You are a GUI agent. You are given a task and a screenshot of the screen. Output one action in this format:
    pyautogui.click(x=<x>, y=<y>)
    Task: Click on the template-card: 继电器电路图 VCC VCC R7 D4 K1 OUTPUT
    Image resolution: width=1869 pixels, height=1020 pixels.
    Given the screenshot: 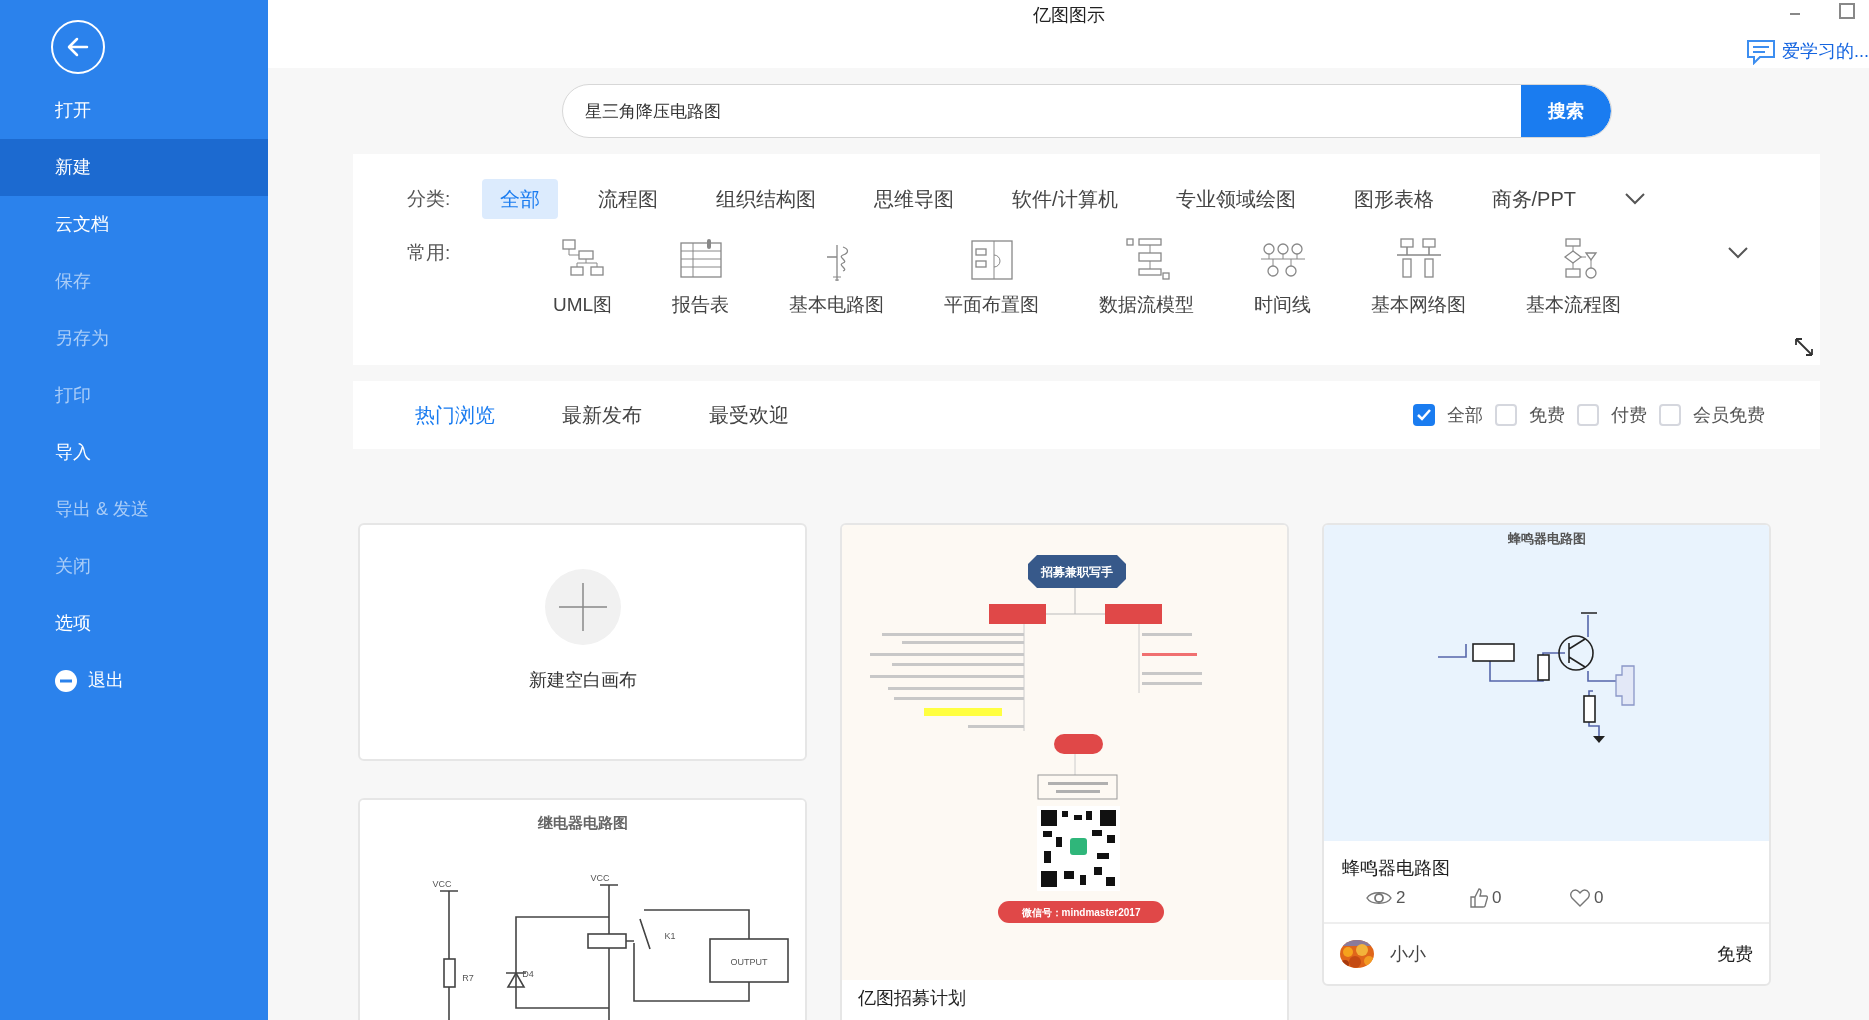 What is the action you would take?
    pyautogui.click(x=582, y=909)
    